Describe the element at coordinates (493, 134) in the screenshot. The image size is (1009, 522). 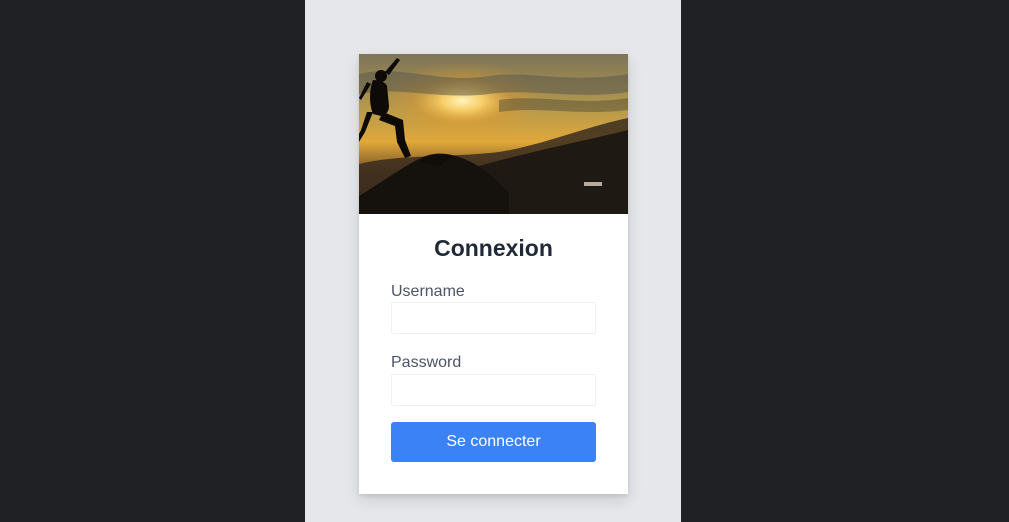
I see `hero-image` at that location.